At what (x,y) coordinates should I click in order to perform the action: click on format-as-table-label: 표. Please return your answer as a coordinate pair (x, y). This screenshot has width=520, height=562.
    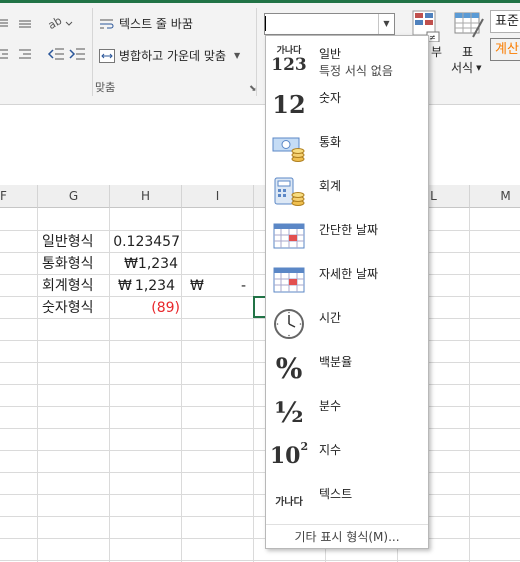
    Looking at the image, I should click on (468, 52).